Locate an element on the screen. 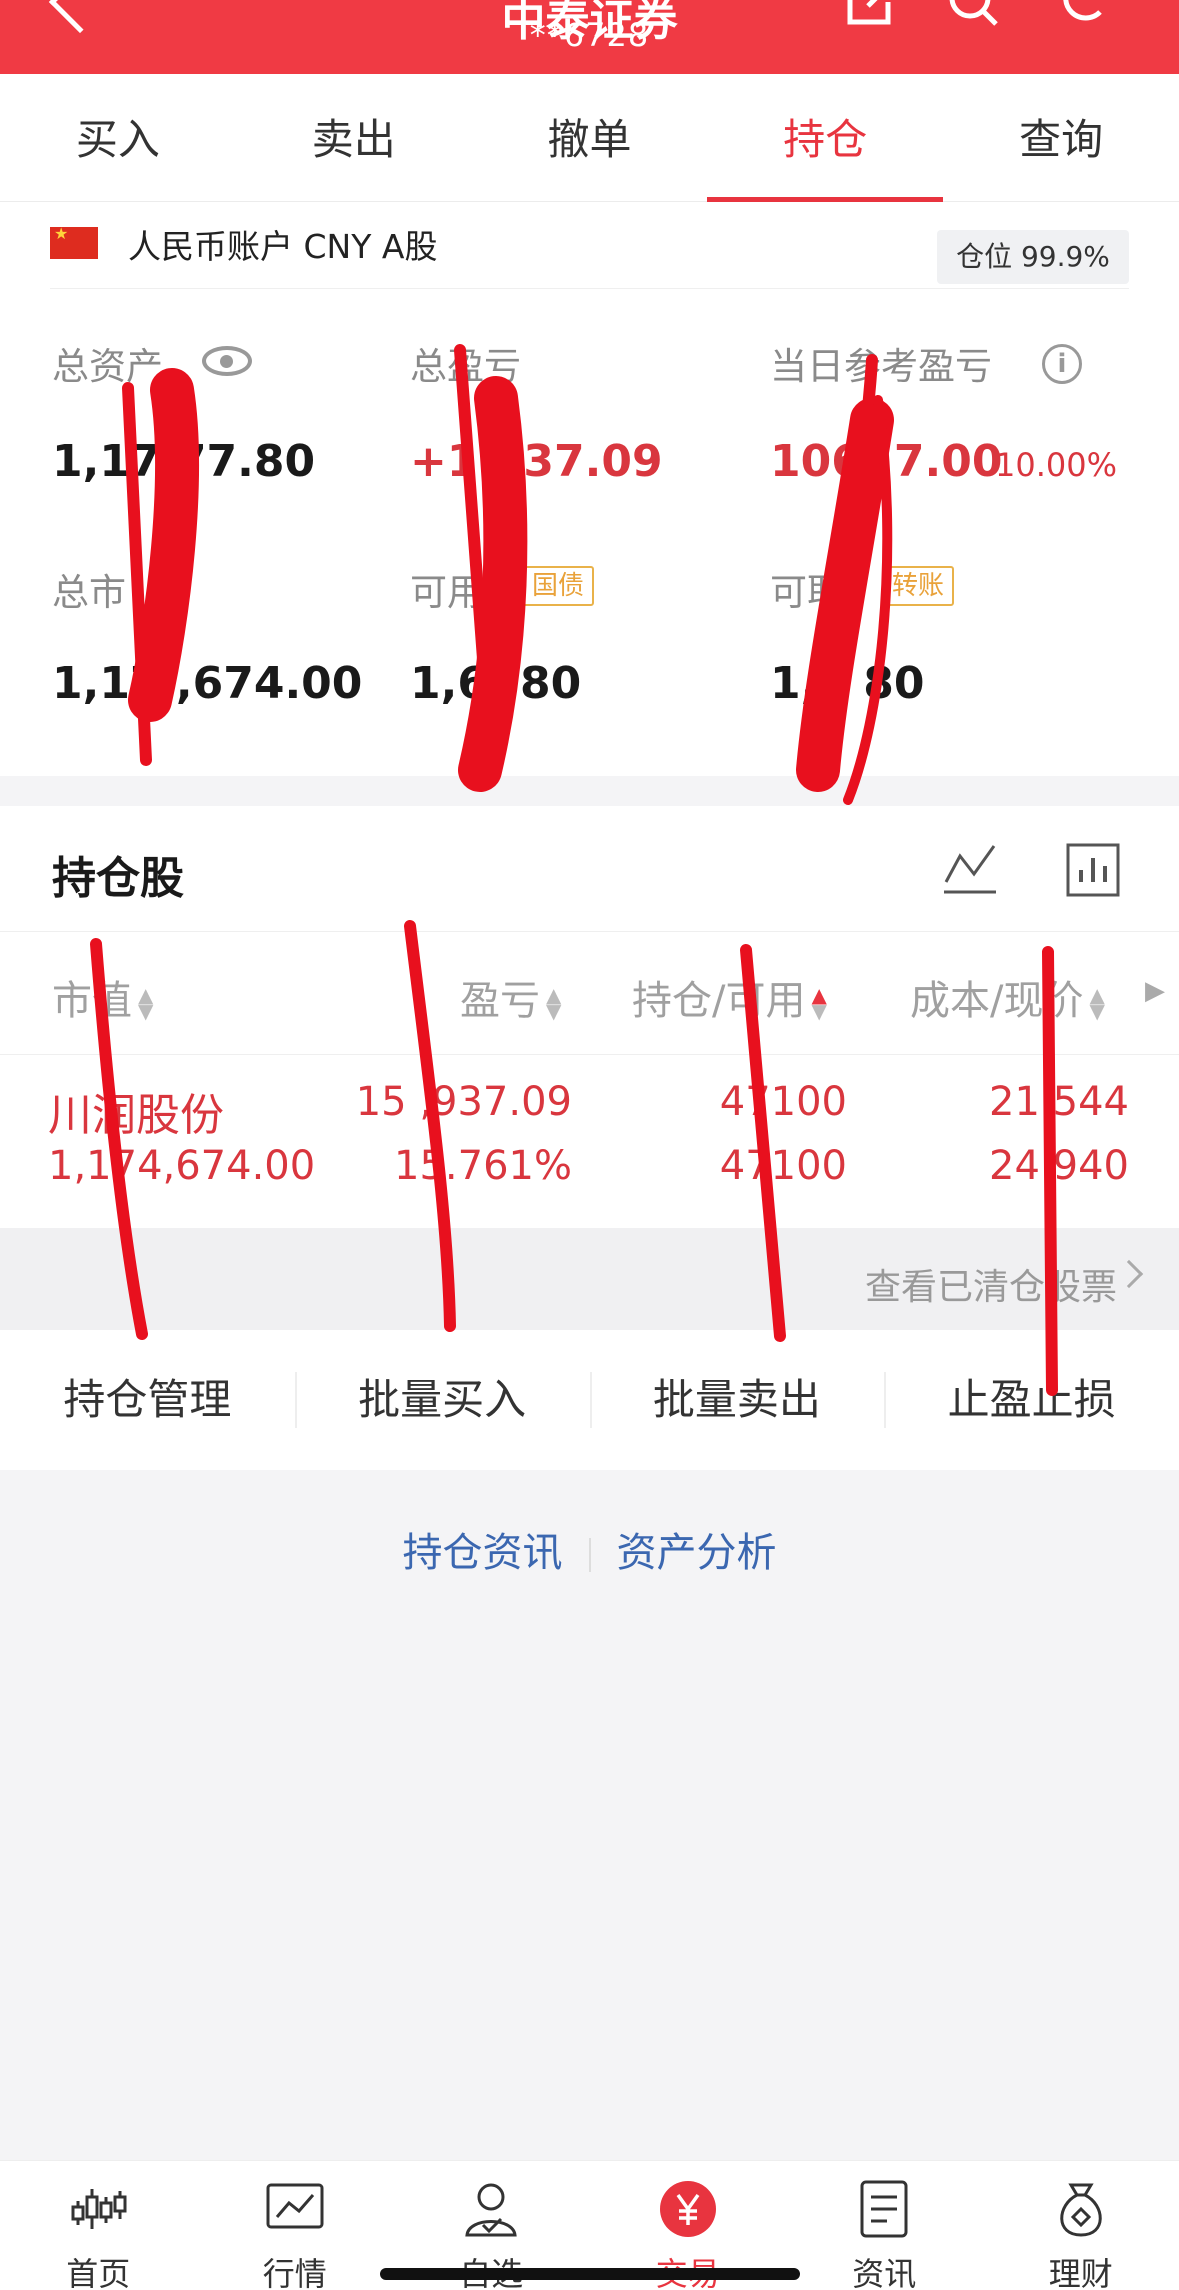 Image resolution: width=1179 pixels, height=2290 pixels. stock-name: 川润股份 is located at coordinates (136, 1115).